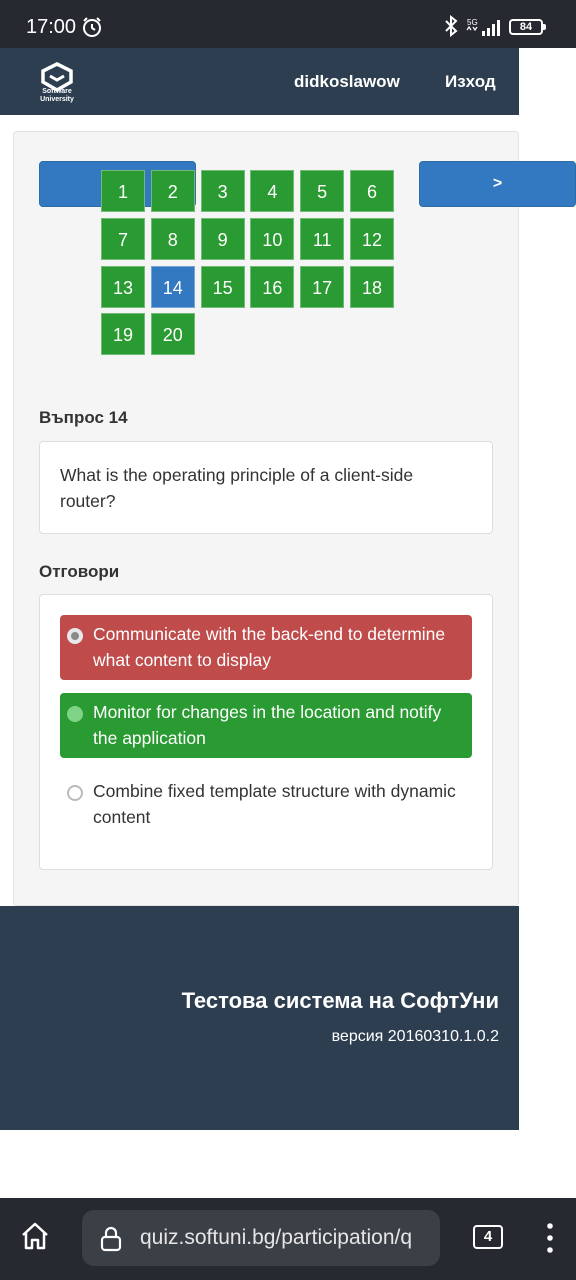 The height and width of the screenshot is (1280, 576). What do you see at coordinates (372, 191) in the screenshot?
I see `question-number-6: 6` at bounding box center [372, 191].